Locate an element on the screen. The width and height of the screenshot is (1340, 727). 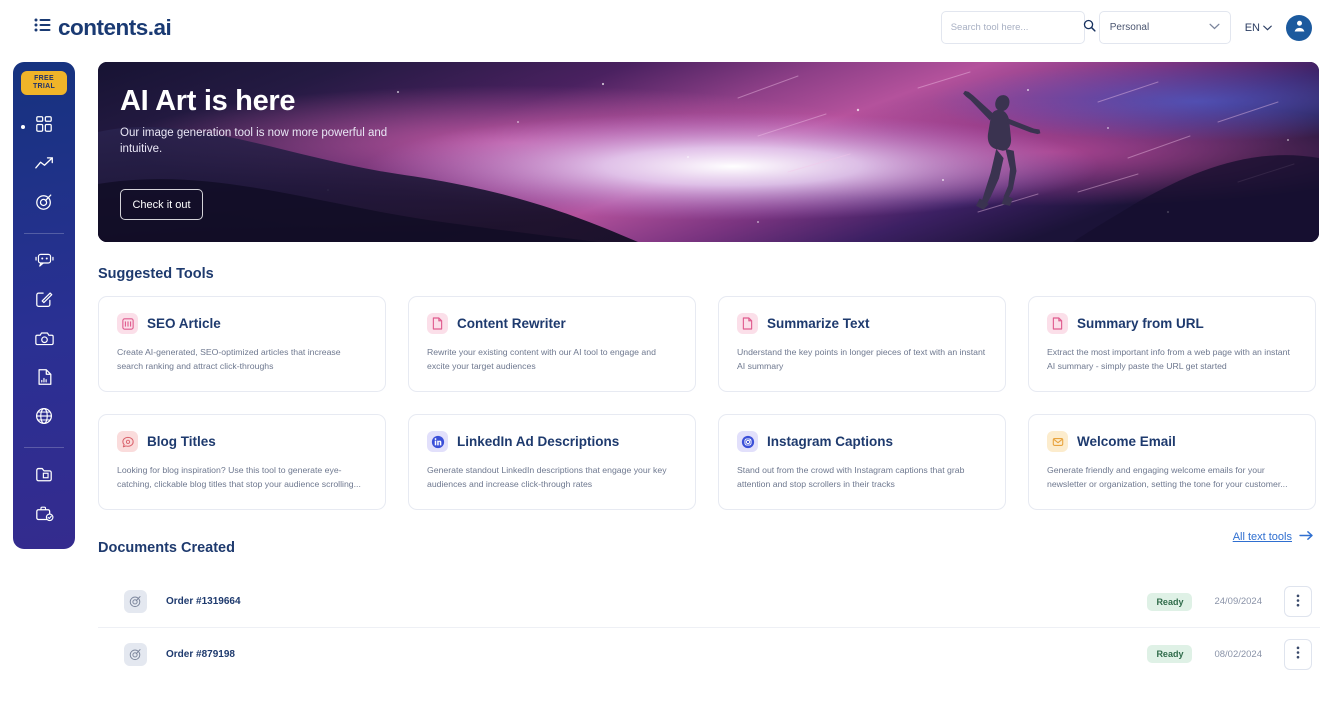
document-name: Order #1319664 is located at coordinates (203, 601).